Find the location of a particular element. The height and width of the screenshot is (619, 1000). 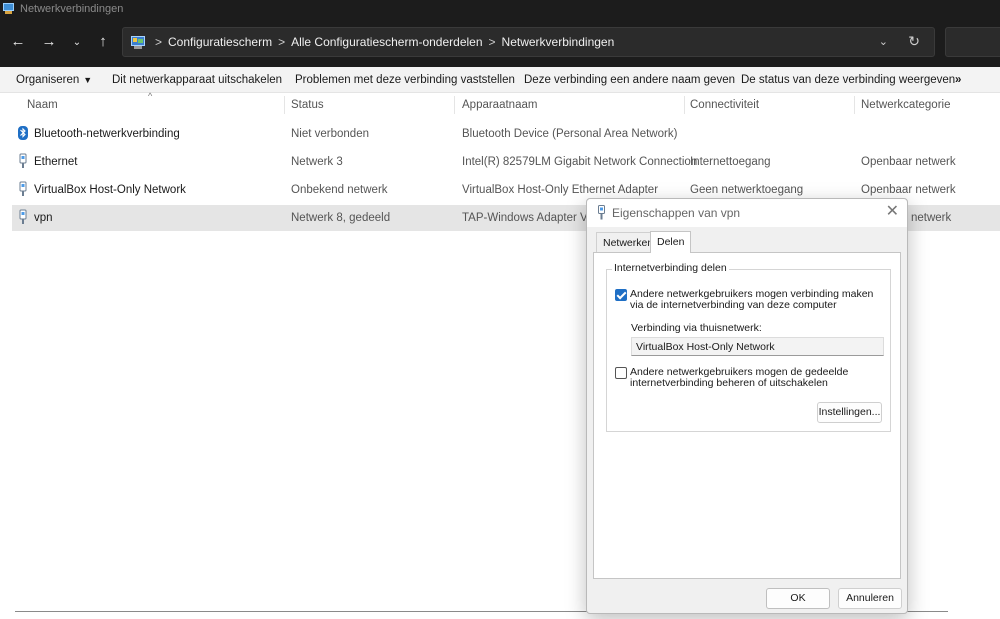

tab-sharing: Delen is located at coordinates (671, 242).